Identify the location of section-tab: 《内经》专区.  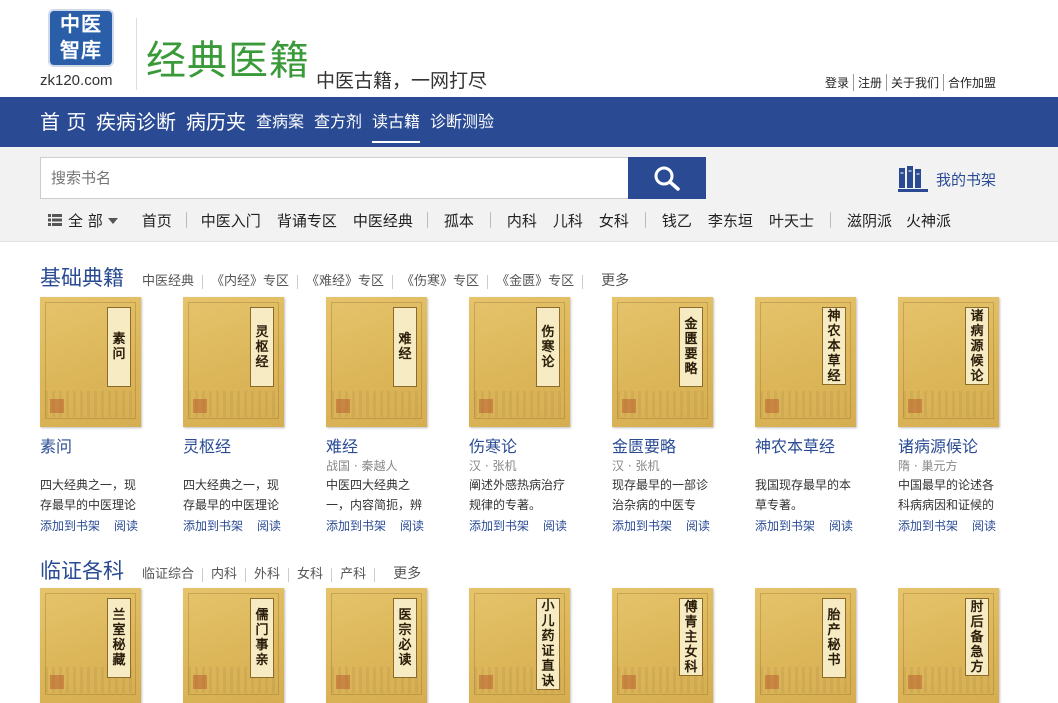
(251, 282).